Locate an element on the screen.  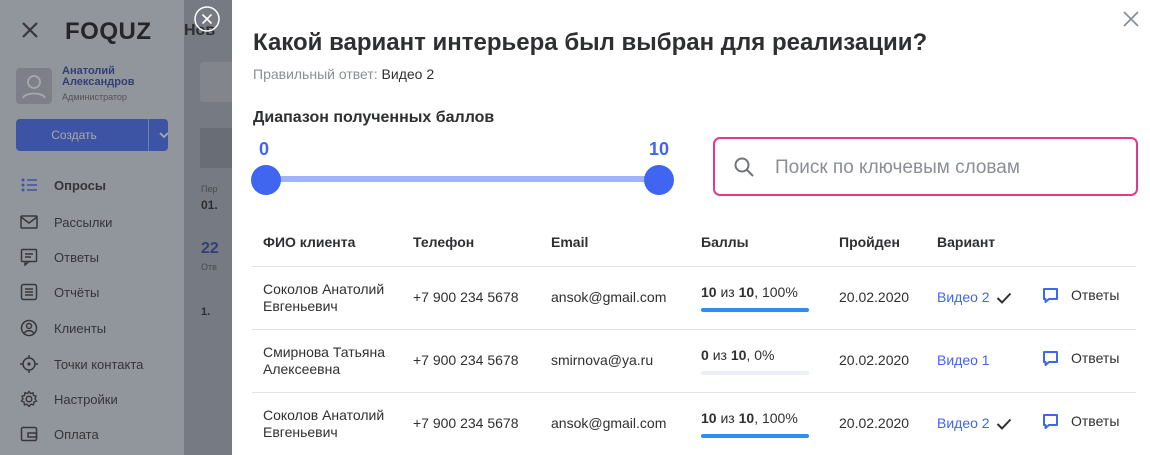
range-max-handle is located at coordinates (659, 180).